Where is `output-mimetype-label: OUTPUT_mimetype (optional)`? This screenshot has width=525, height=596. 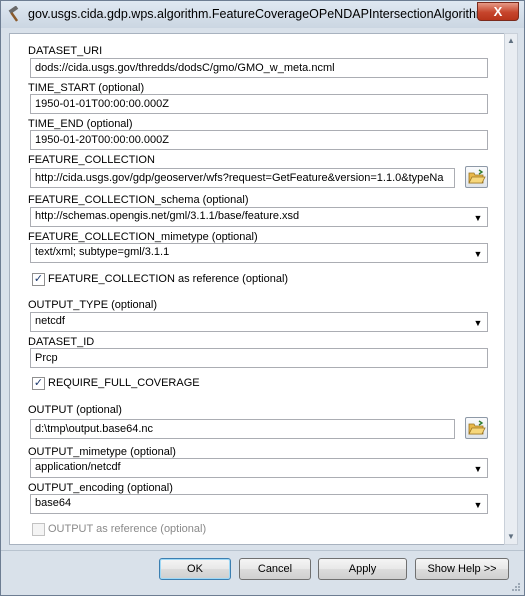
output-mimetype-label: OUTPUT_mimetype (optional) is located at coordinates (102, 452).